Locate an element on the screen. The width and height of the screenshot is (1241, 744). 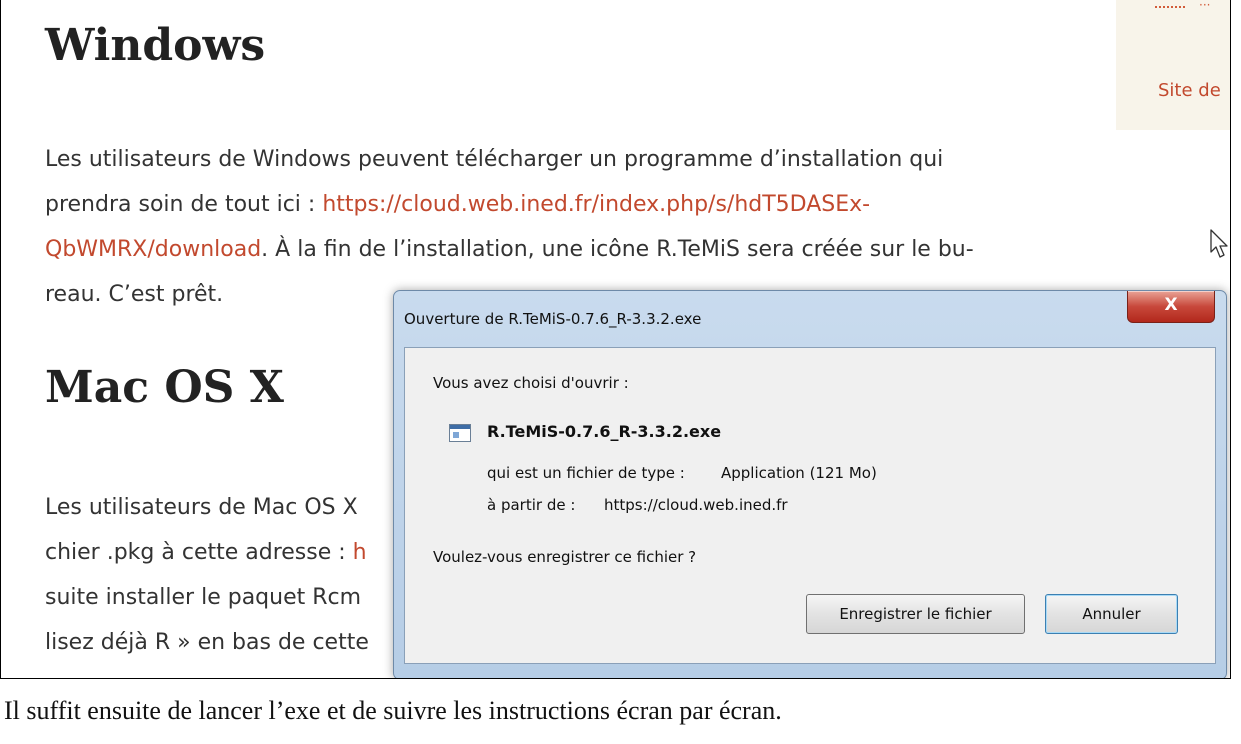
sidebar-panel is located at coordinates (1173, 65).